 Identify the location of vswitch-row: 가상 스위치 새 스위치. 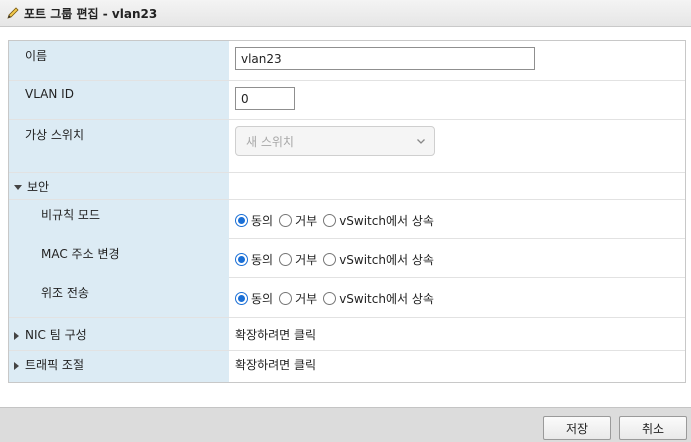
(347, 146).